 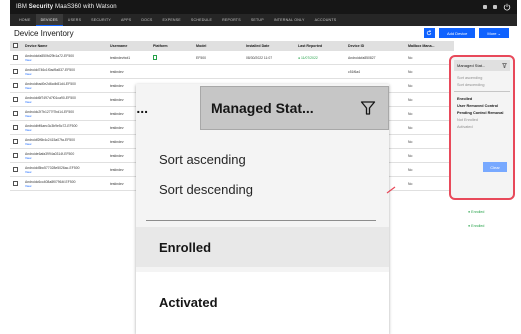 I want to click on page-title: Device Inventory, so click(x=44, y=33).